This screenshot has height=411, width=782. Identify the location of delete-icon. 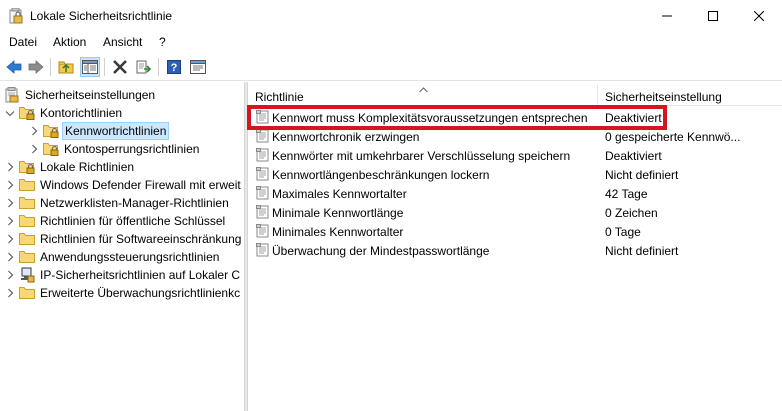
(120, 67).